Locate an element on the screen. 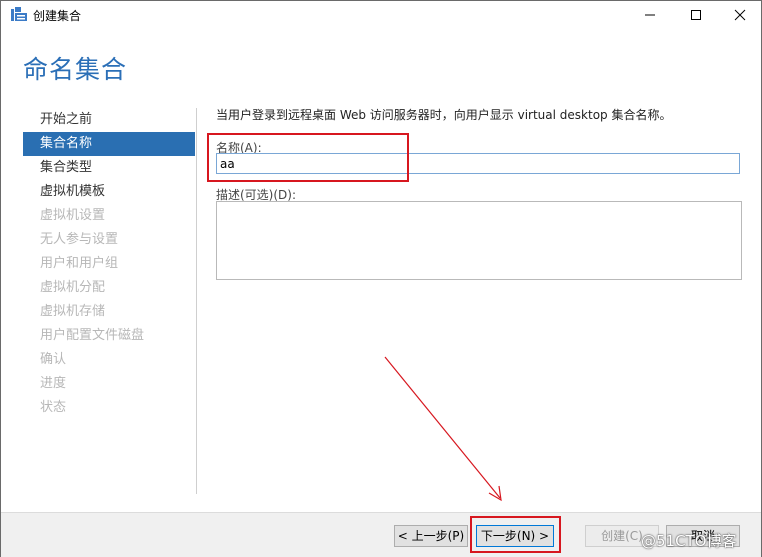 This screenshot has width=762, height=557. minimize-icon is located at coordinates (650, 14).